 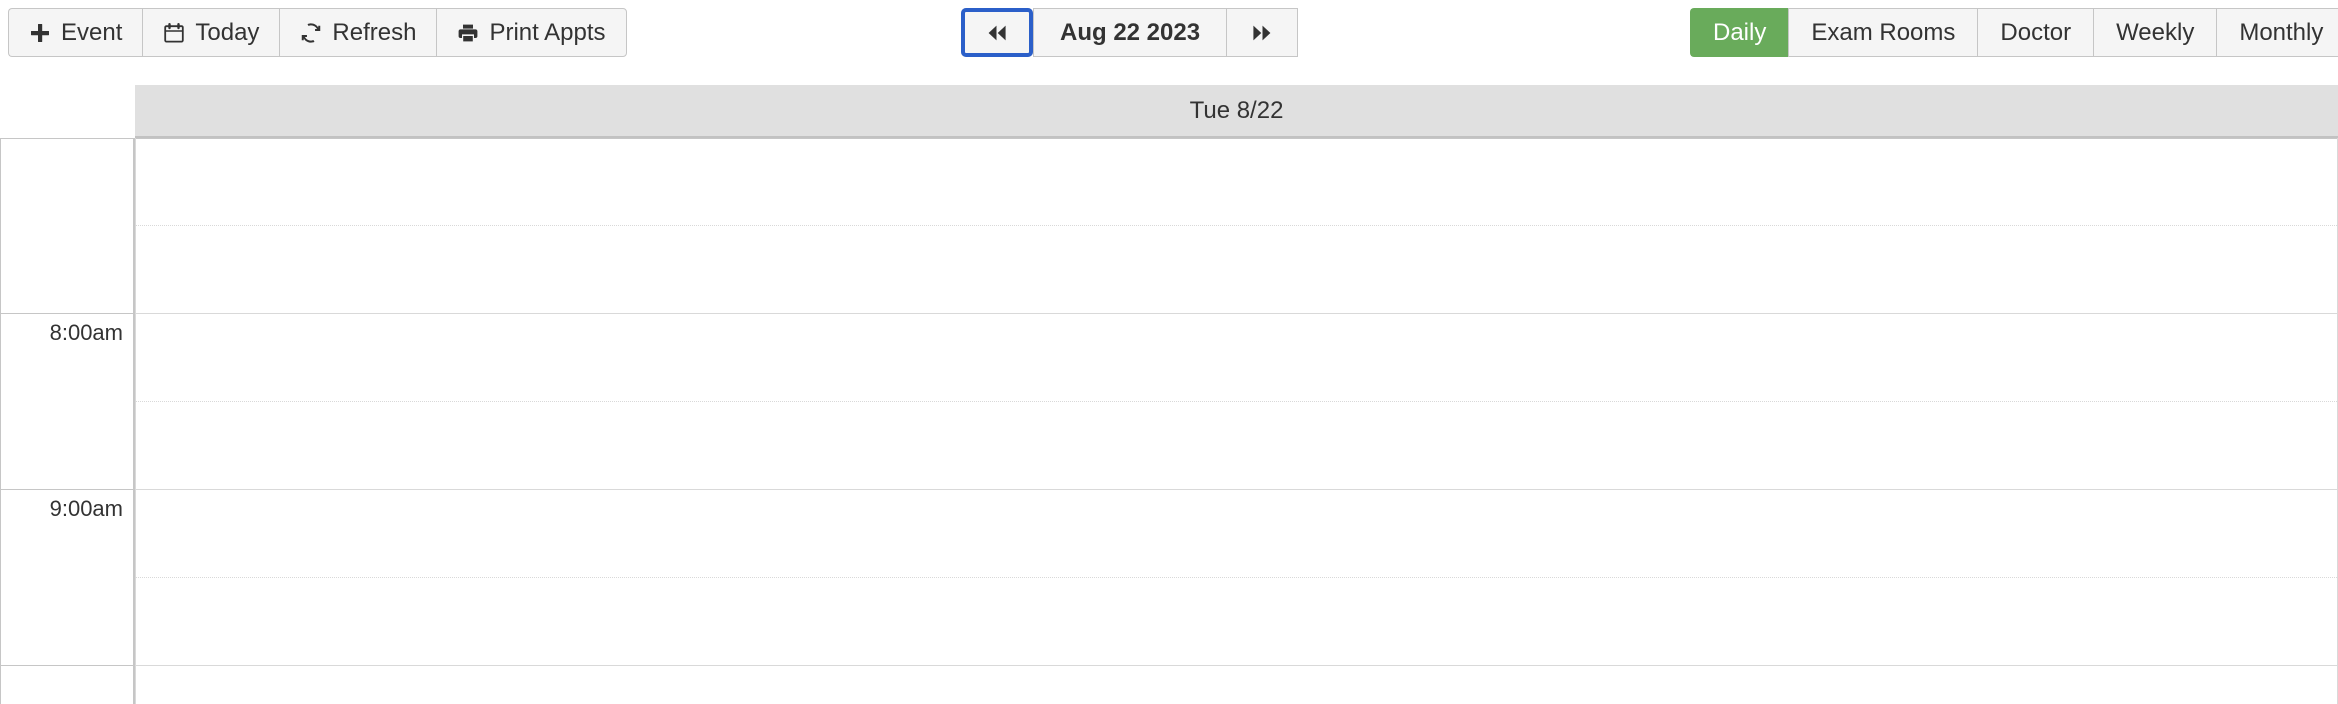 I want to click on time-gutter: 8:00am 9:00am, so click(x=67, y=421).